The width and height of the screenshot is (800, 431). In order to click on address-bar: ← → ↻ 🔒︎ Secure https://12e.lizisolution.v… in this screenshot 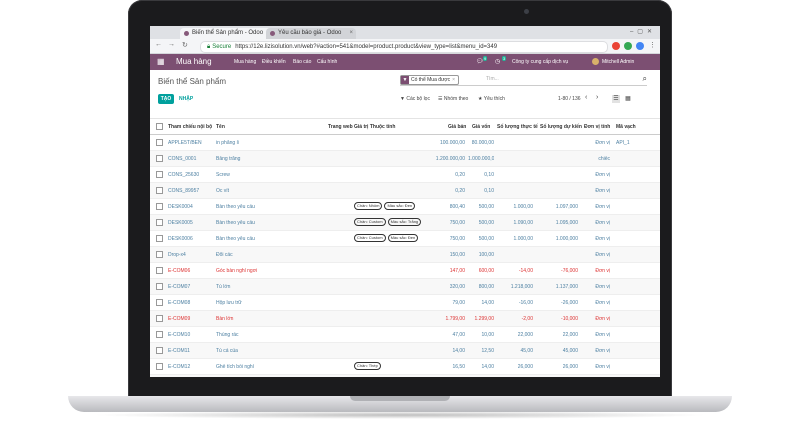, I will do `click(405, 46)`.